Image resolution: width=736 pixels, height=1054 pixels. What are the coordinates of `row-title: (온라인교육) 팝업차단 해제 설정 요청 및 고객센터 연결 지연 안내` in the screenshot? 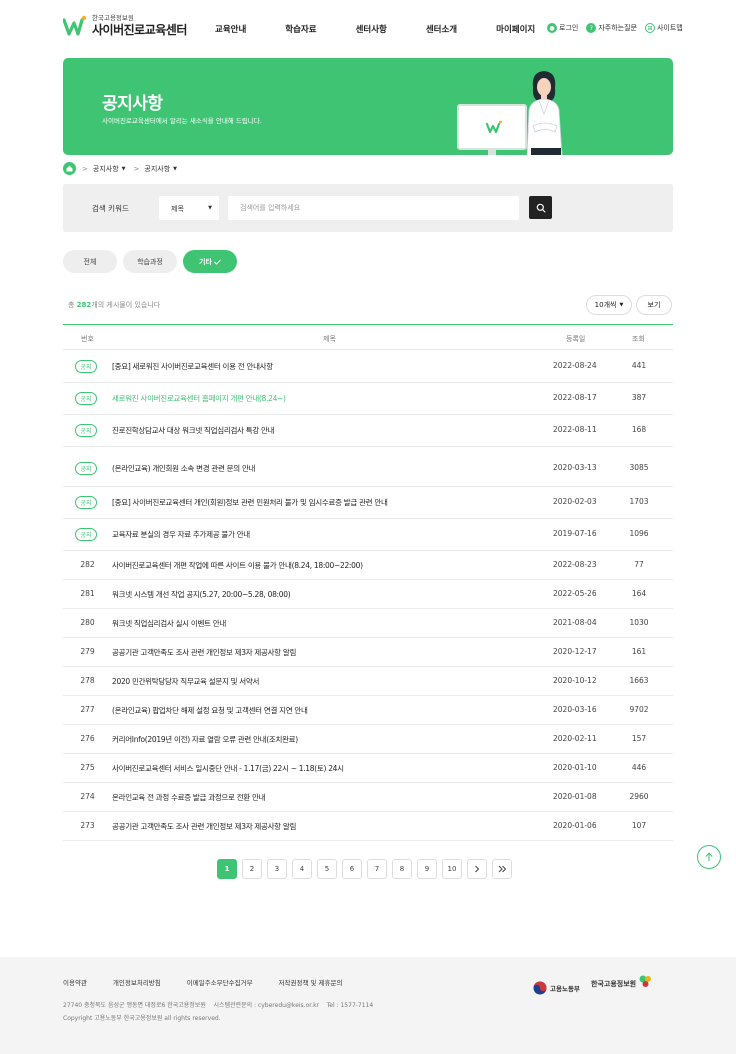 It's located at (210, 710).